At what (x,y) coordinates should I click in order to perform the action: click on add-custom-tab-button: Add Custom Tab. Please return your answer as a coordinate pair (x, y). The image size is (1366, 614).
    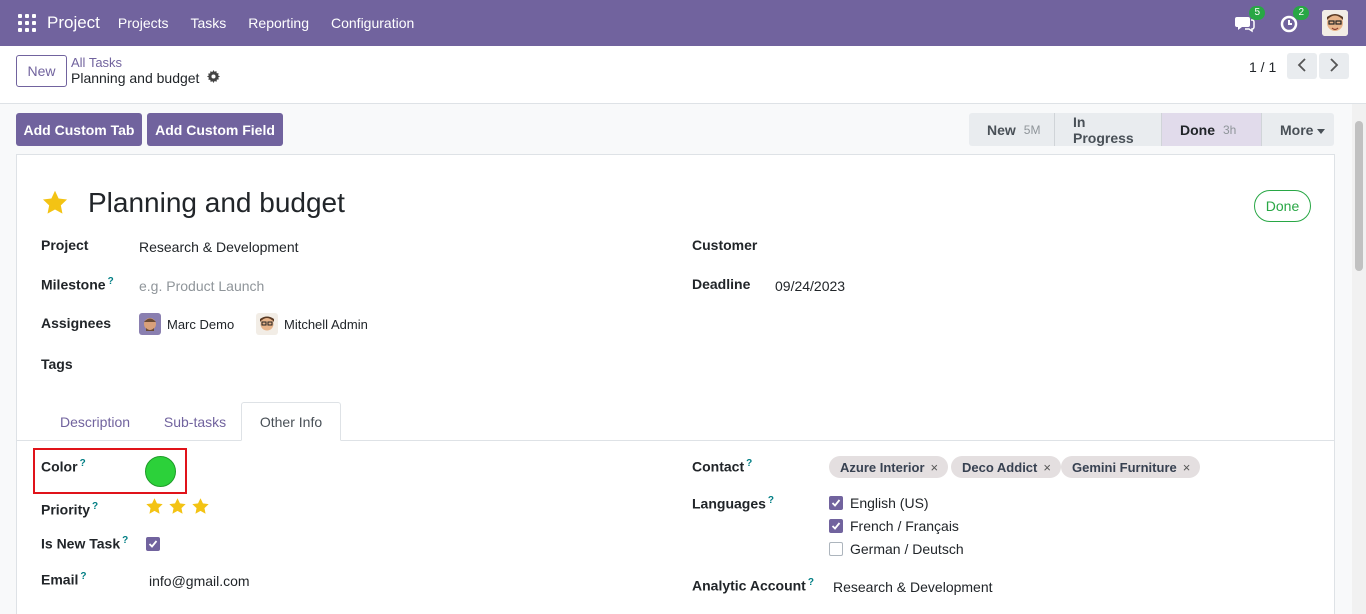
    Looking at the image, I should click on (79, 129).